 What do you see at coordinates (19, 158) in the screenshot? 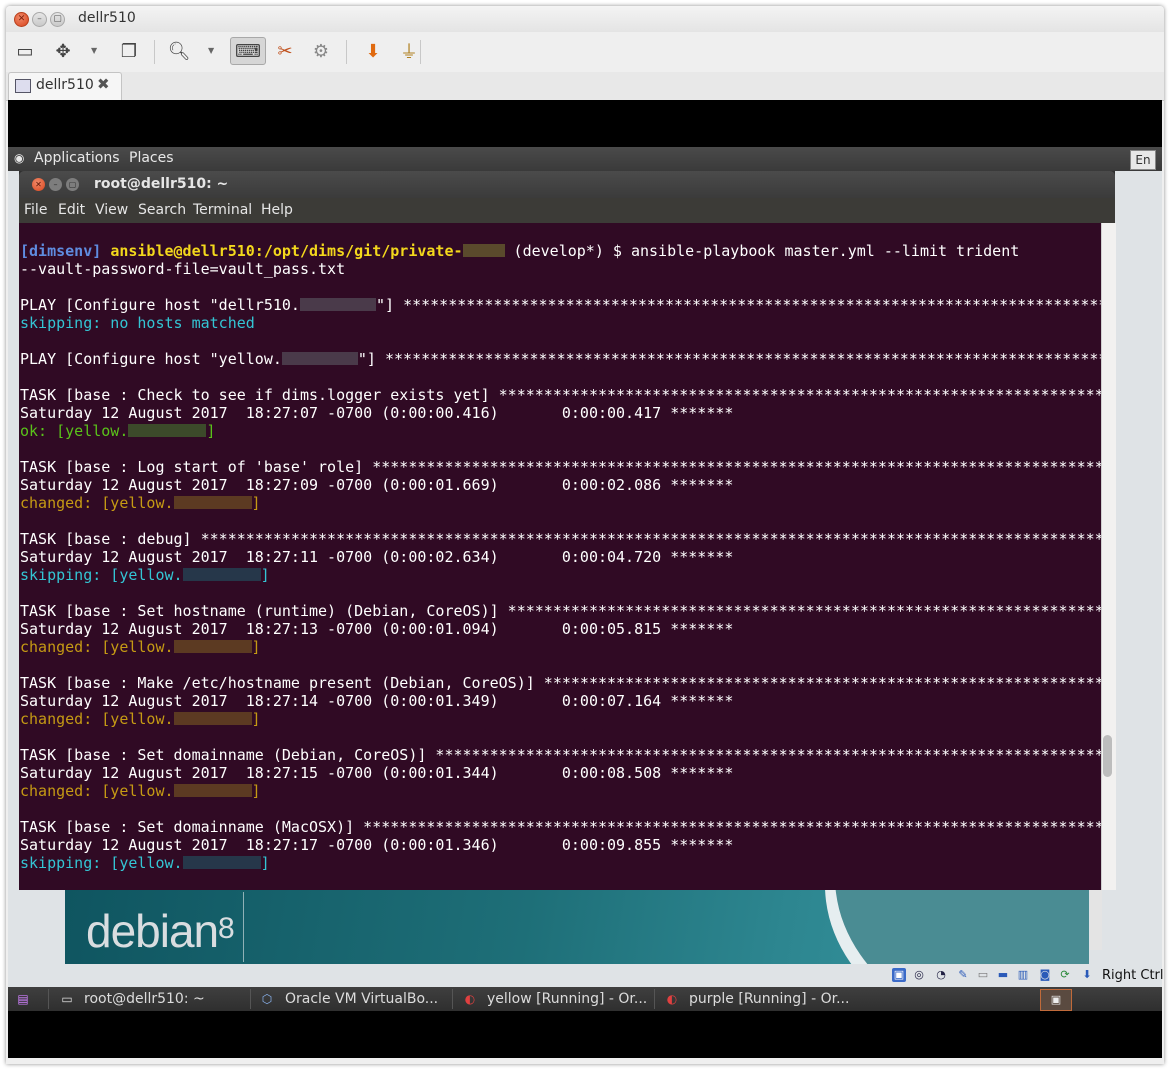
I see `debian-swirl-icon: ◉` at bounding box center [19, 158].